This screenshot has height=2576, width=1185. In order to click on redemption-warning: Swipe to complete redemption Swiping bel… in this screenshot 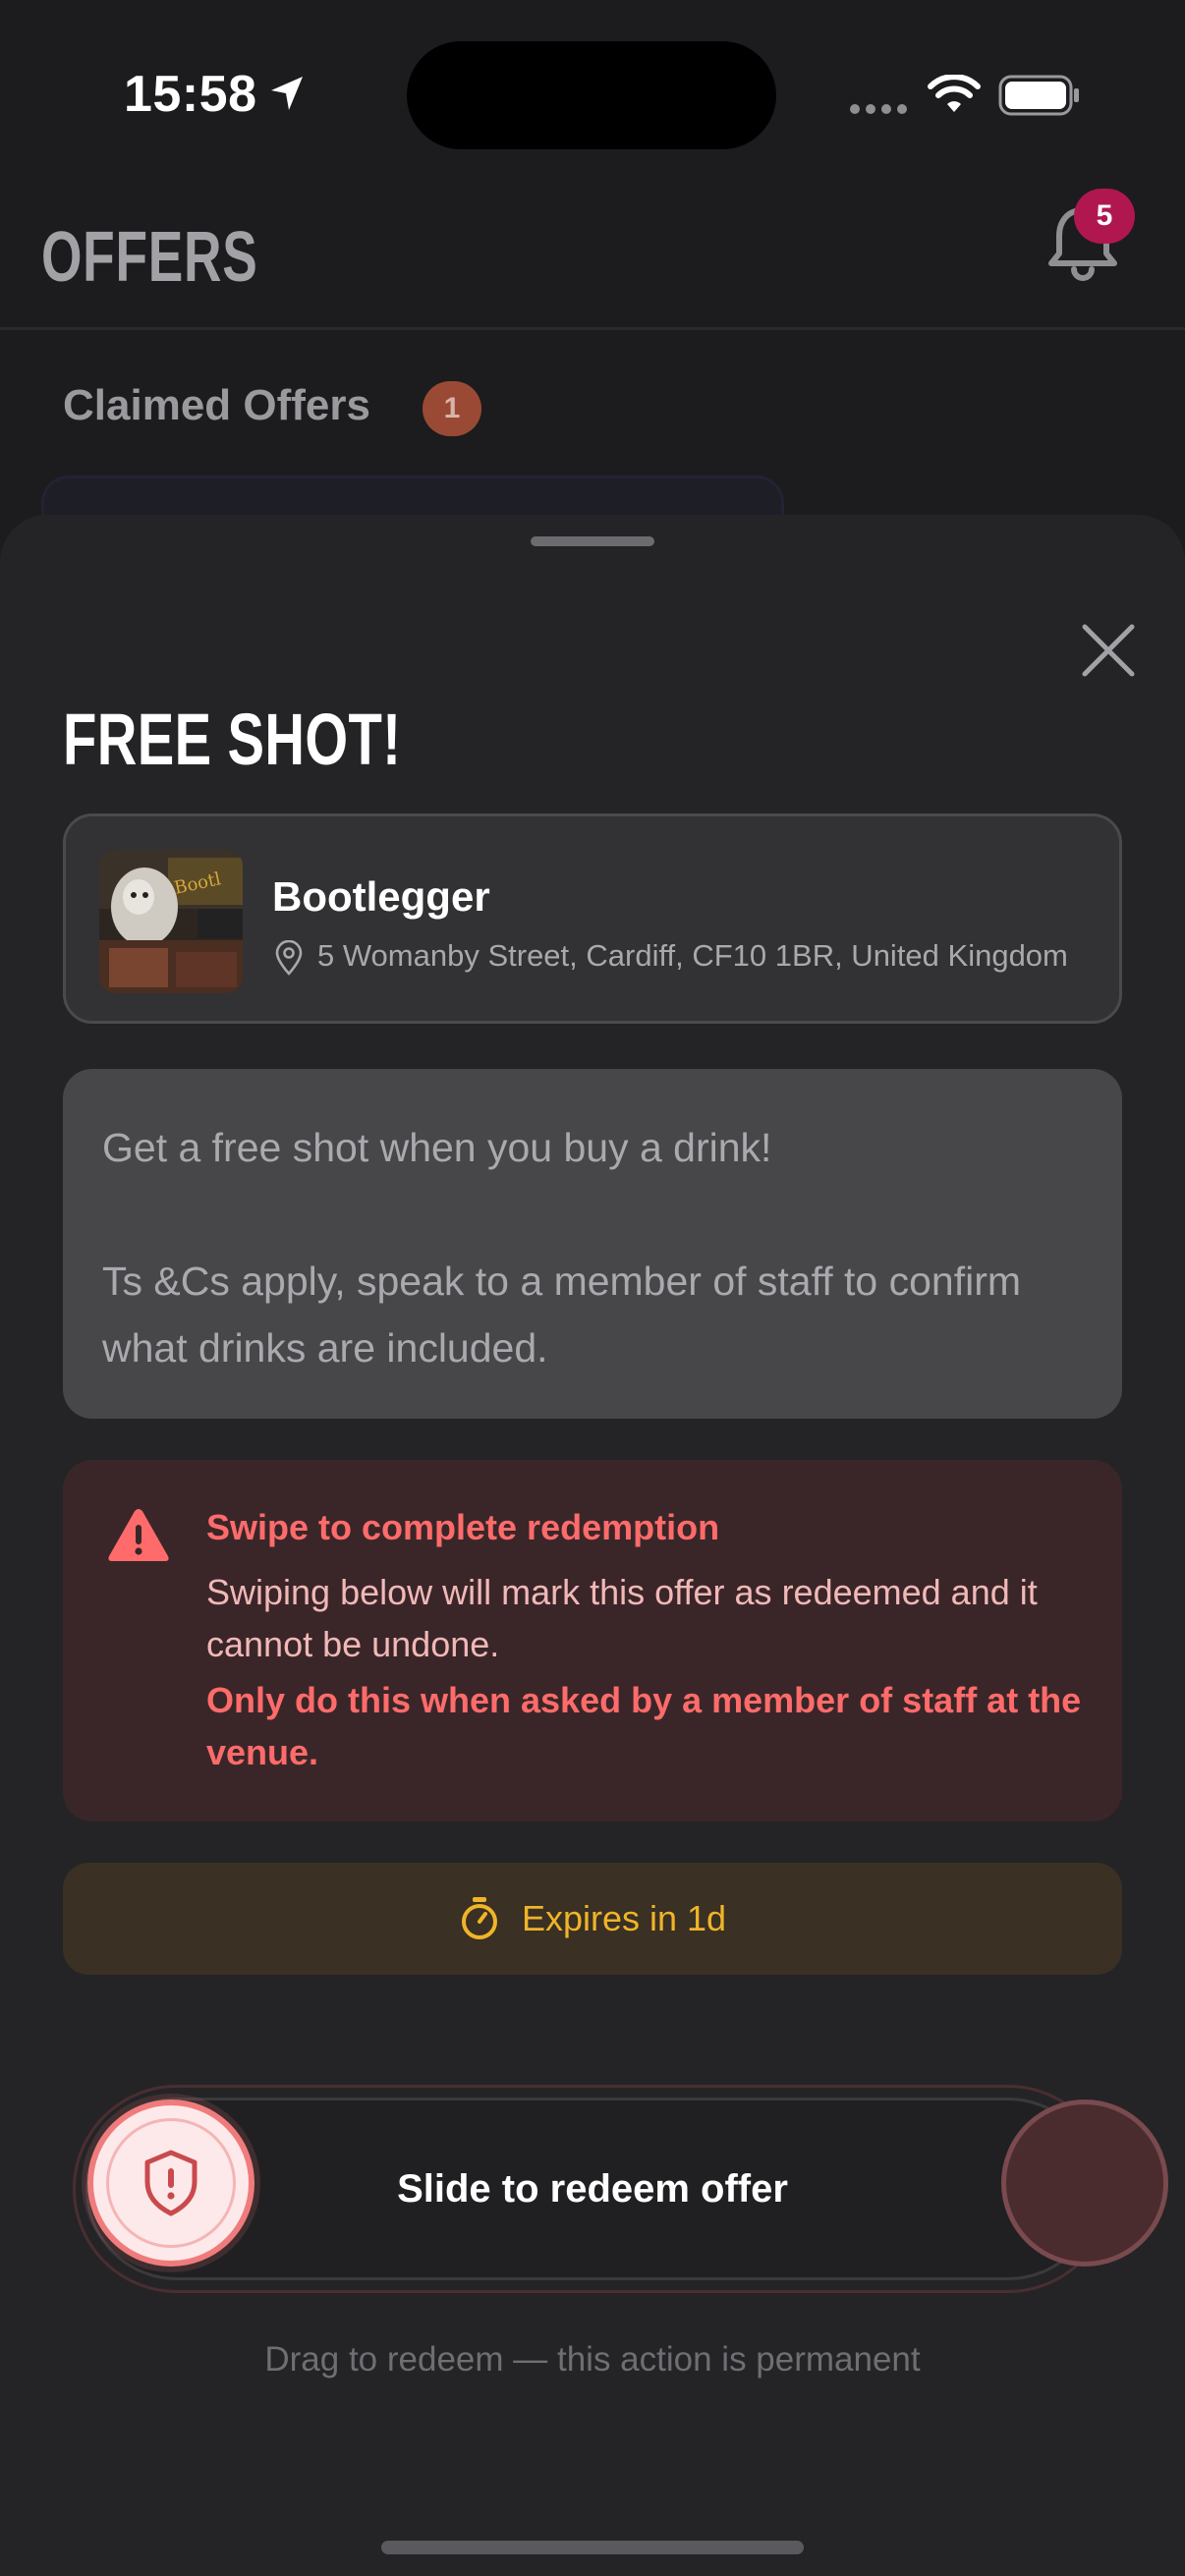, I will do `click(592, 1640)`.